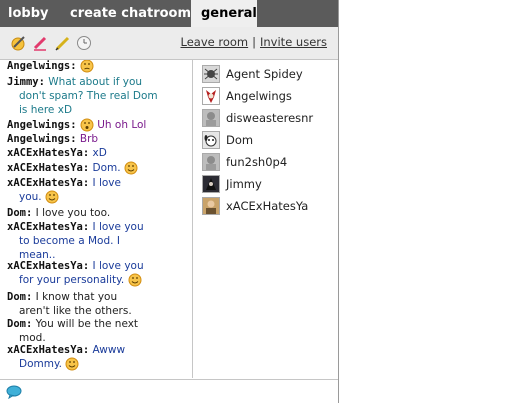 This screenshot has height=404, width=512. Describe the element at coordinates (84, 43) in the screenshot. I see `clock-icon` at that location.